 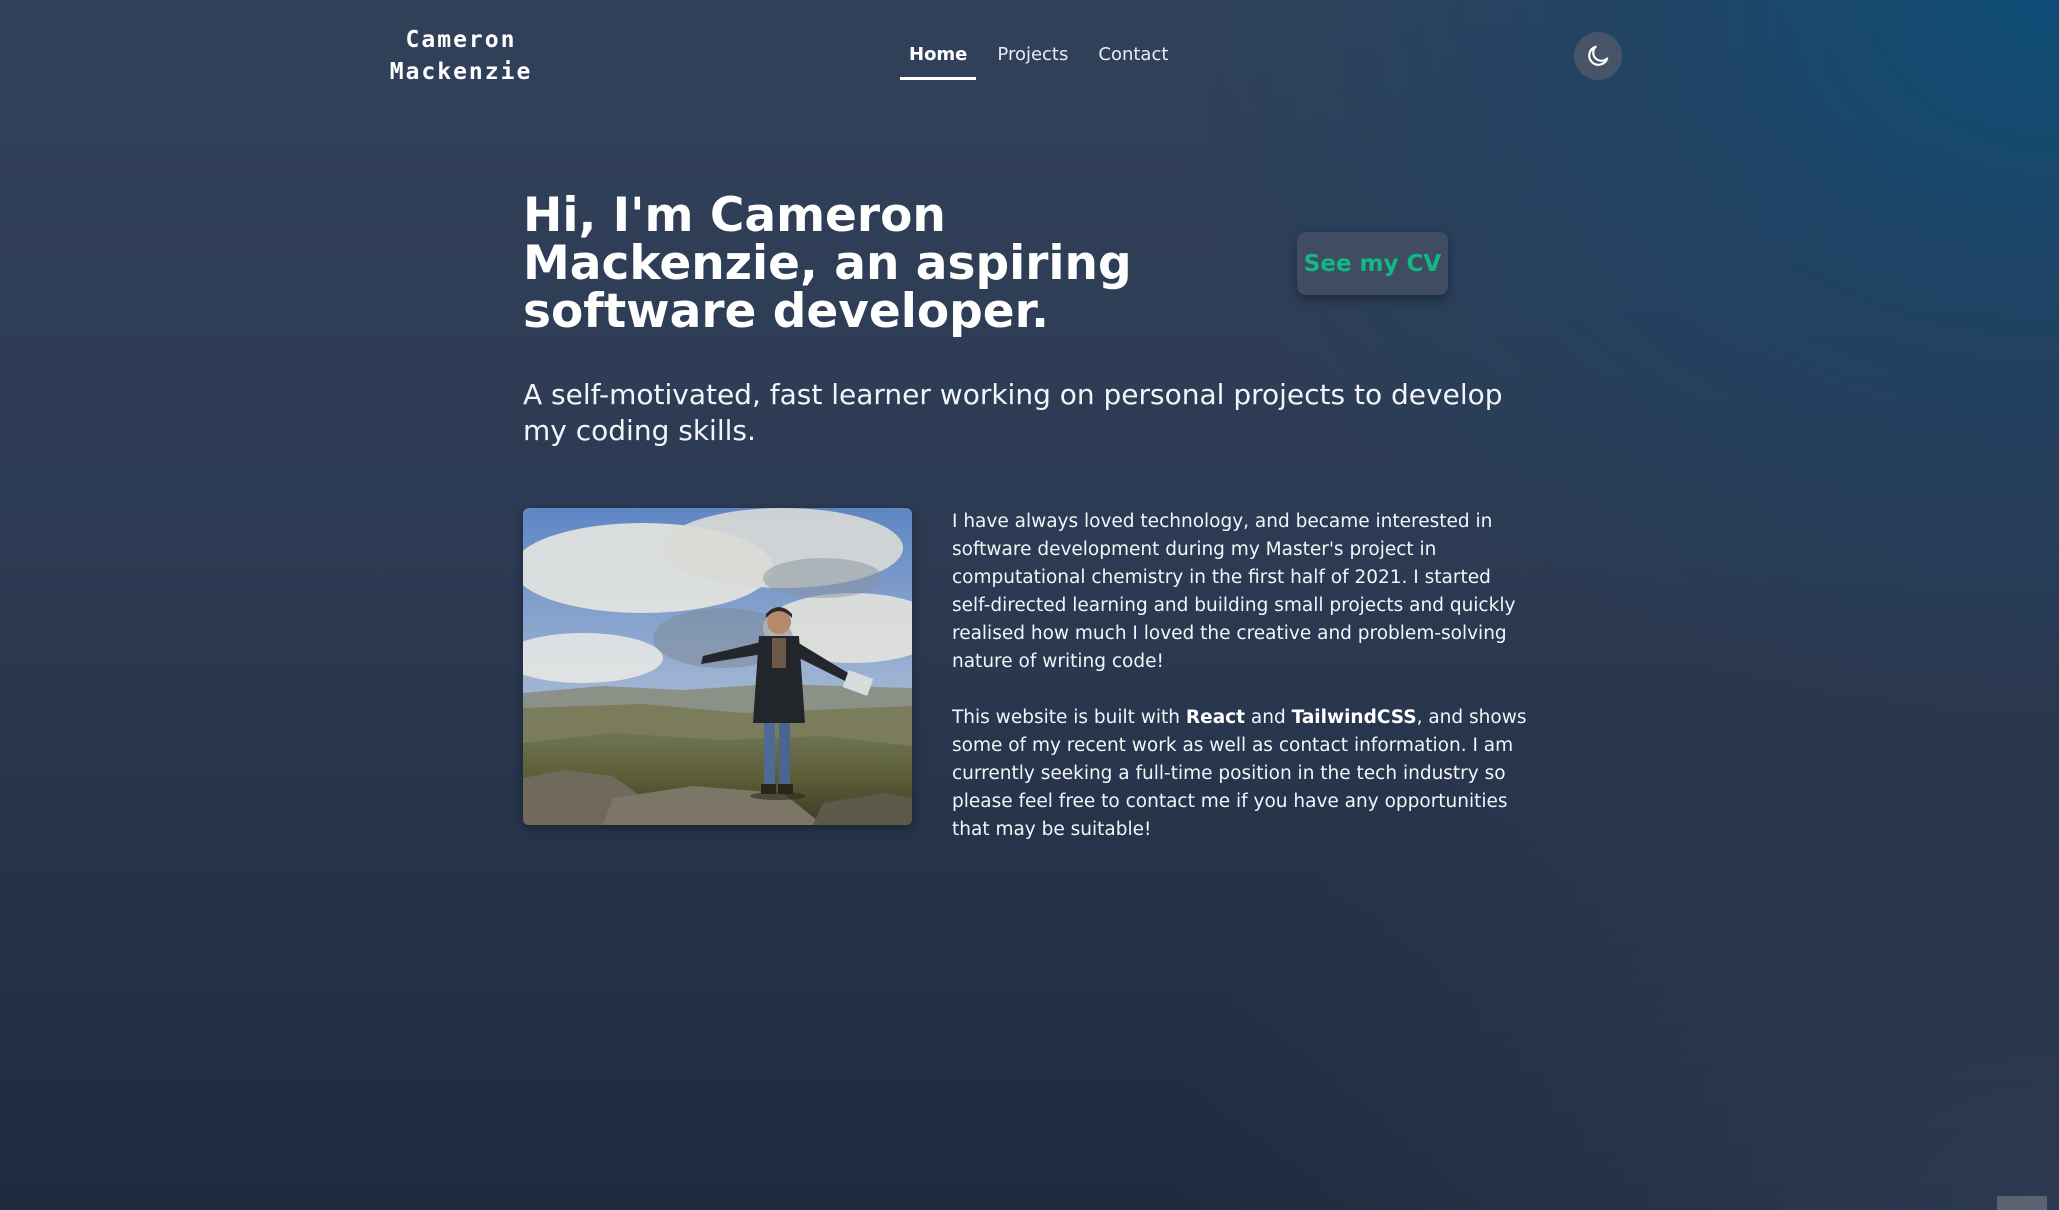 What do you see at coordinates (717, 666) in the screenshot?
I see `profile-photo` at bounding box center [717, 666].